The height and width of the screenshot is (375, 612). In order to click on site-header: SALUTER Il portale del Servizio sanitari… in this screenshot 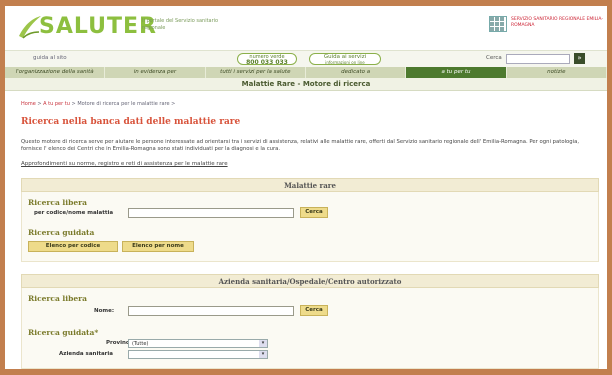, I will do `click(306, 28)`.